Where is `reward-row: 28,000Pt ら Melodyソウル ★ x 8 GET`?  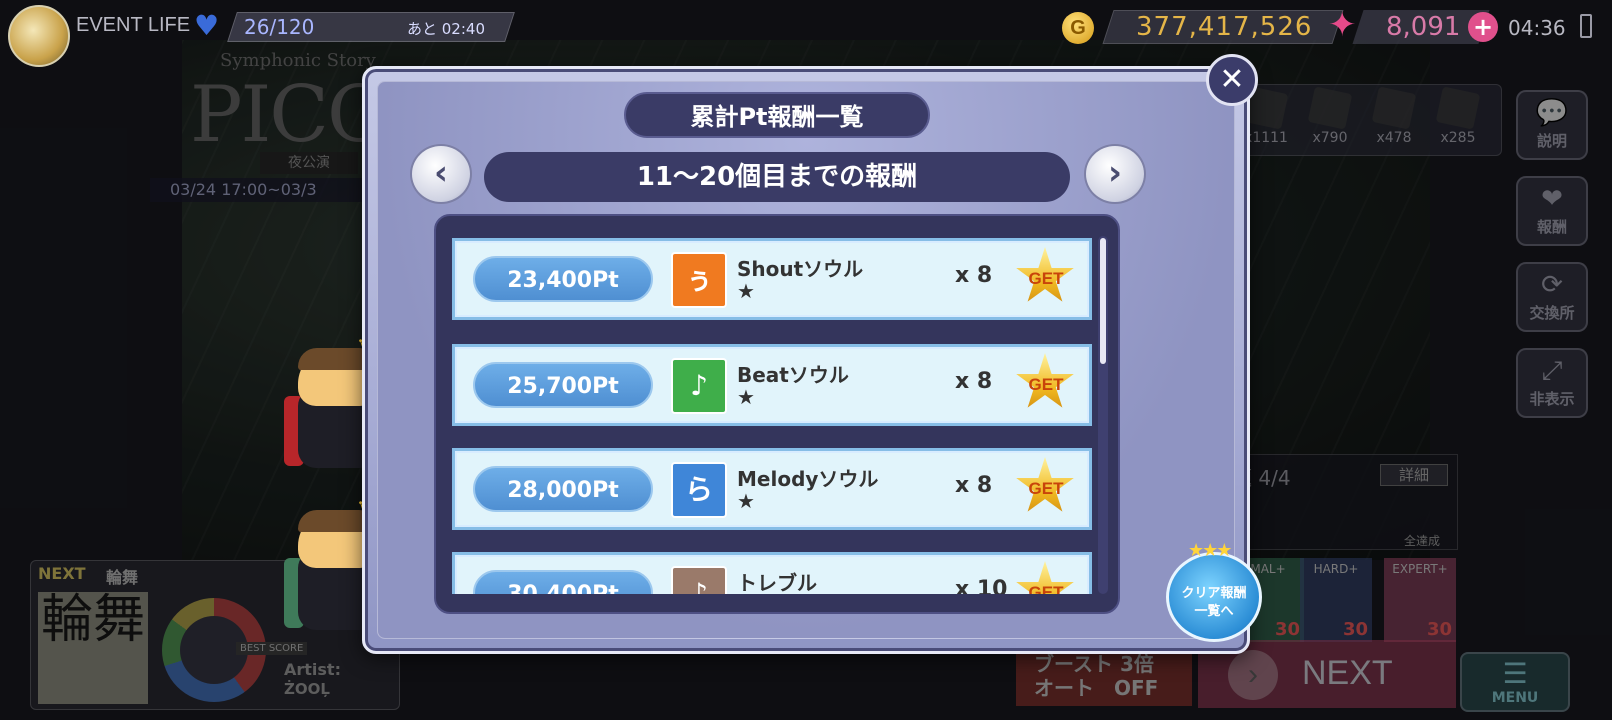 reward-row: 28,000Pt ら Melodyソウル ★ x 8 GET is located at coordinates (772, 489).